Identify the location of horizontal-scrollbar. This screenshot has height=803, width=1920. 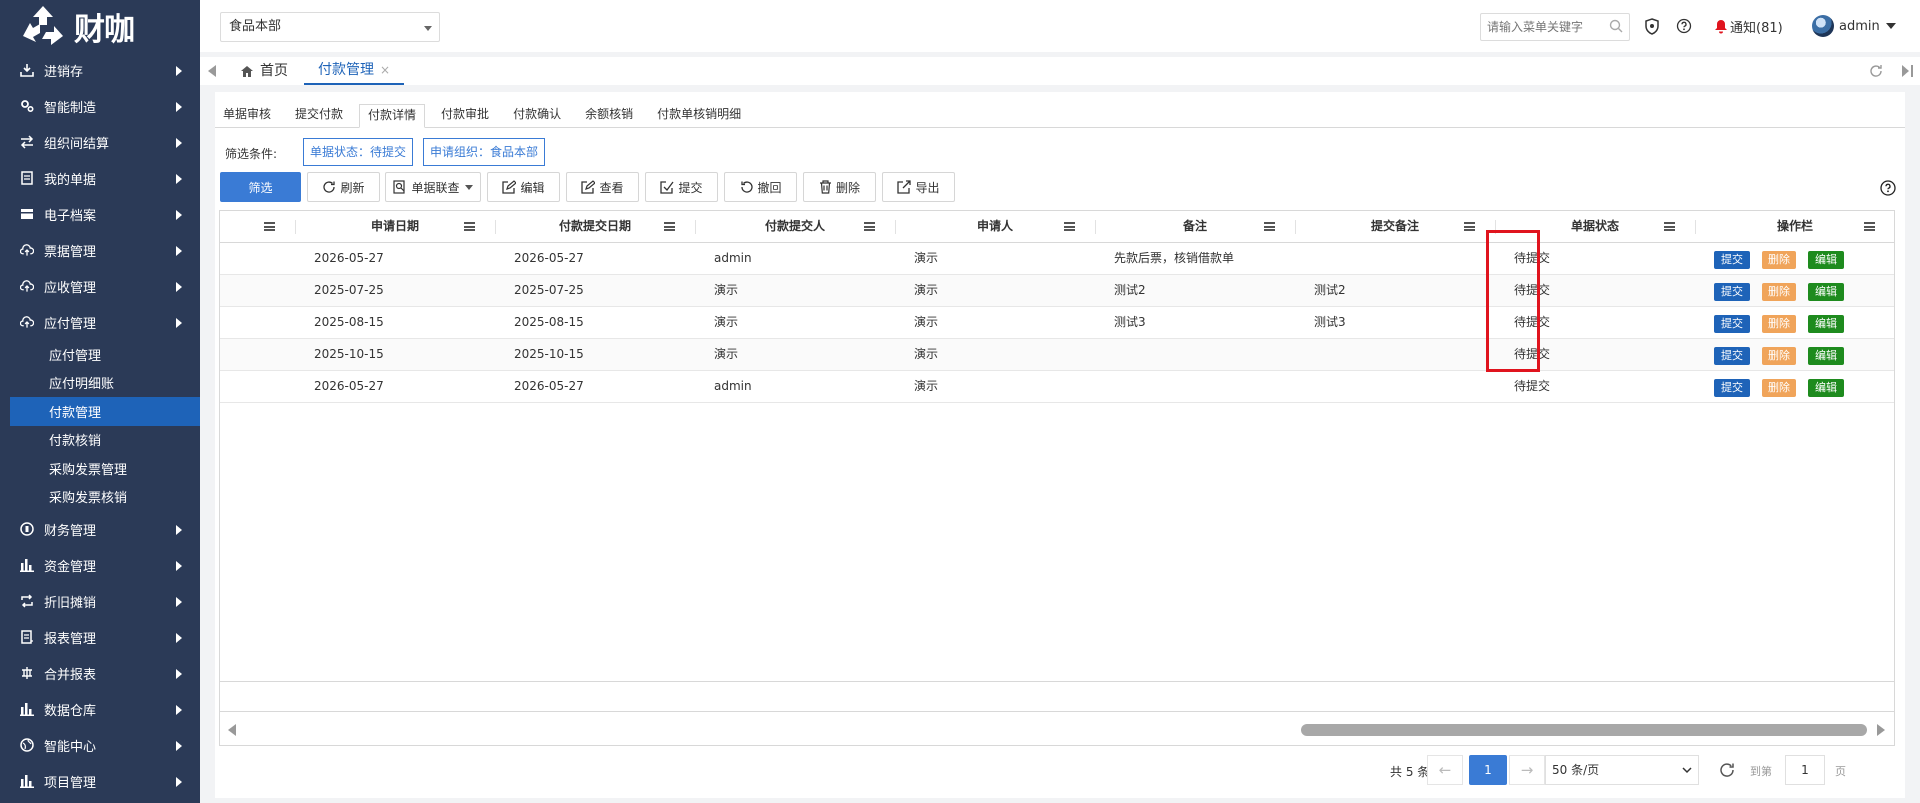
(1057, 728).